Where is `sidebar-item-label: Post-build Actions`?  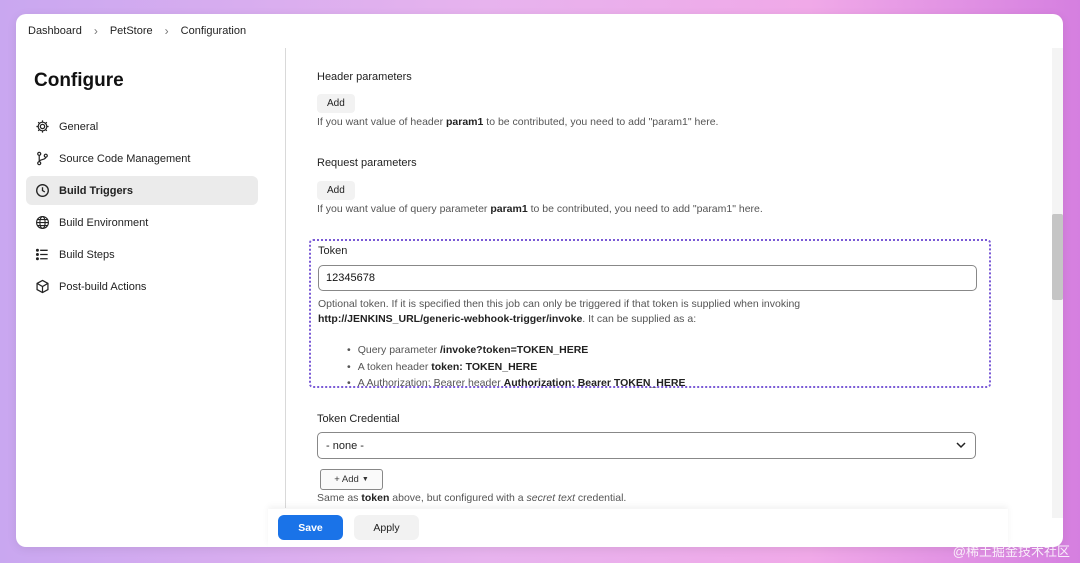
sidebar-item-label: Post-build Actions is located at coordinates (103, 286).